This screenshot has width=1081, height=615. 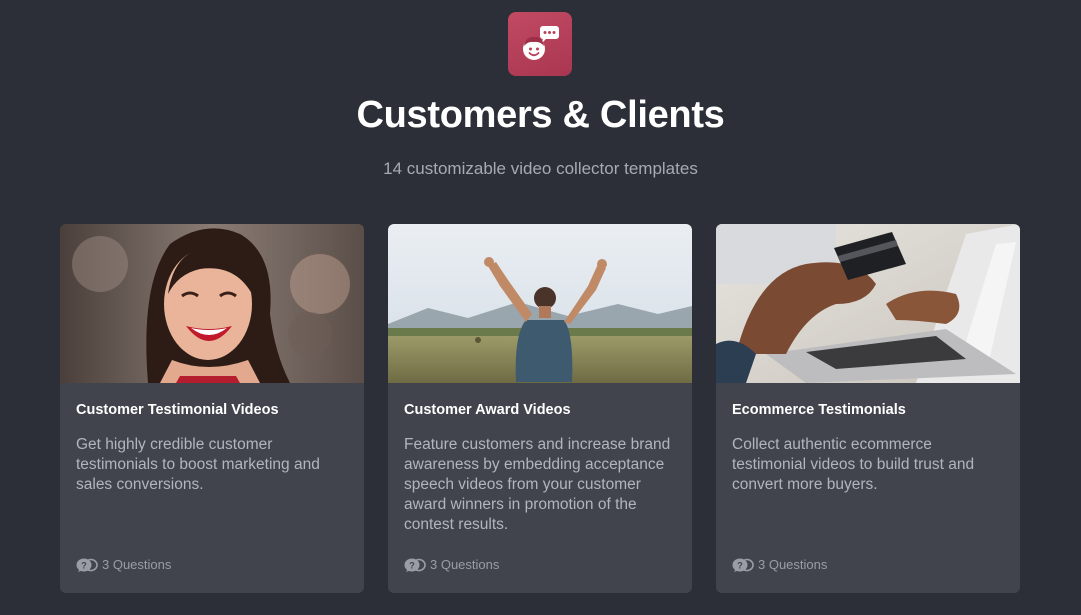 What do you see at coordinates (487, 410) in the screenshot?
I see `card-title: Customer Award Videos` at bounding box center [487, 410].